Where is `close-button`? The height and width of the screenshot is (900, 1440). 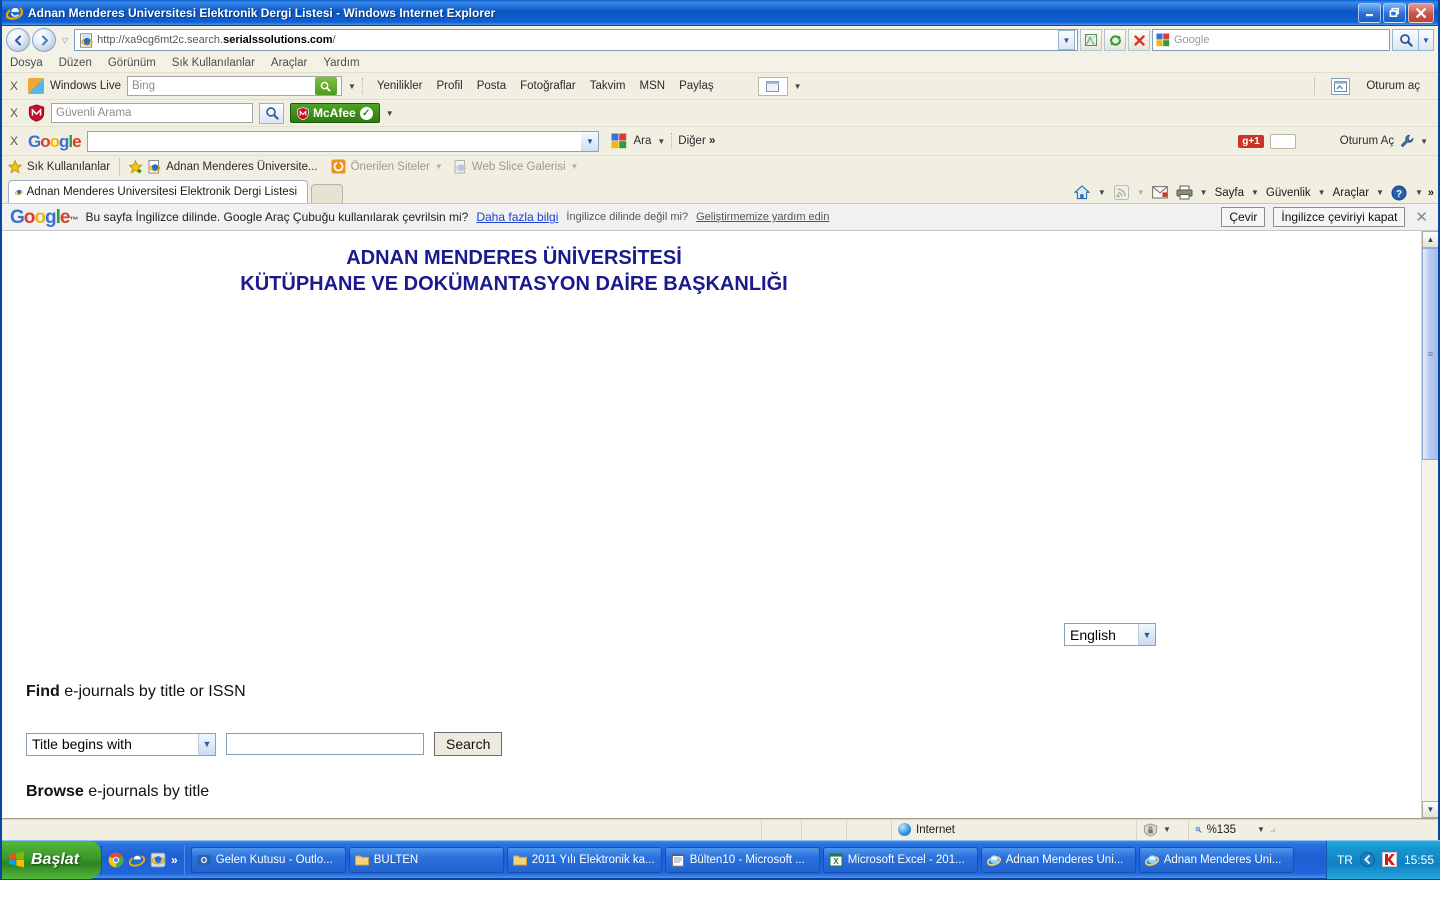 close-button is located at coordinates (1421, 12).